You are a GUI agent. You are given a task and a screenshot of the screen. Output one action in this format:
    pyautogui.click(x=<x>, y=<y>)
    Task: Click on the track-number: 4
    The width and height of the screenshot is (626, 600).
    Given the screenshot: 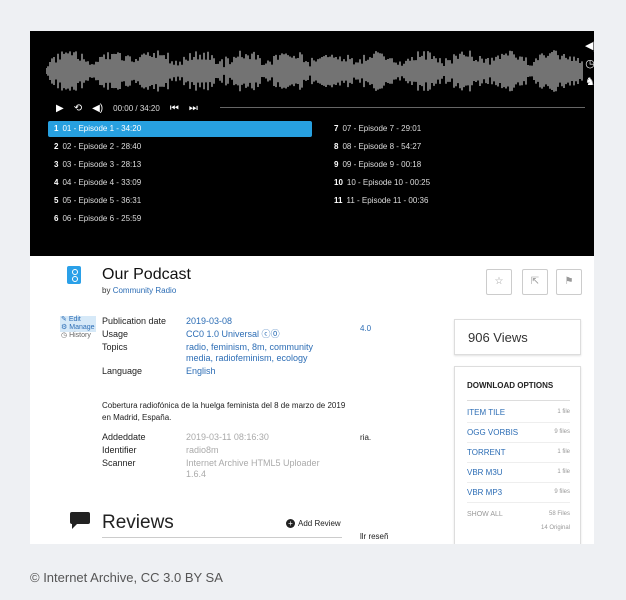 What is the action you would take?
    pyautogui.click(x=56, y=182)
    